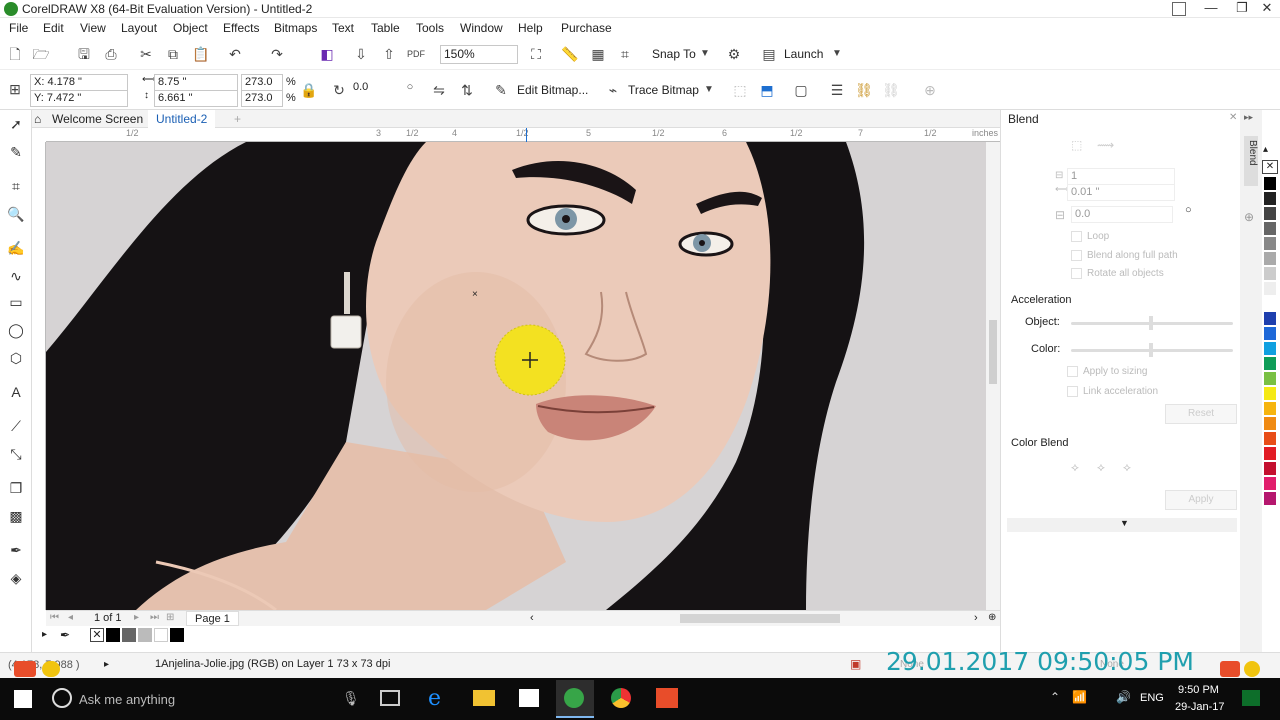  I want to click on scale-x-field: 273.0, so click(262, 82).